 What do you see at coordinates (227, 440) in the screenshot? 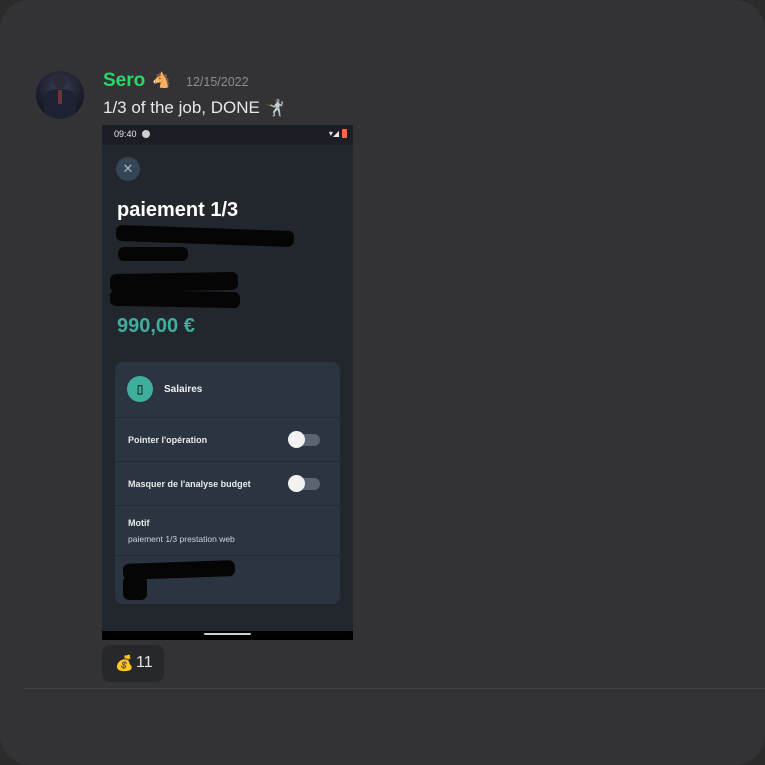
I see `toggle-row: Pointer l'opération` at bounding box center [227, 440].